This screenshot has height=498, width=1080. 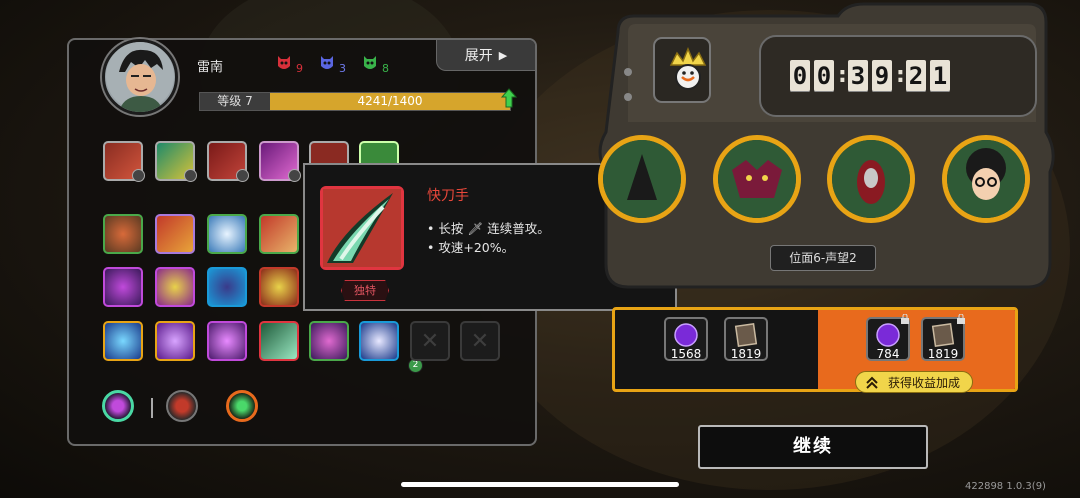 What do you see at coordinates (299, 68) in the screenshot?
I see `red-mask-count: 9` at bounding box center [299, 68].